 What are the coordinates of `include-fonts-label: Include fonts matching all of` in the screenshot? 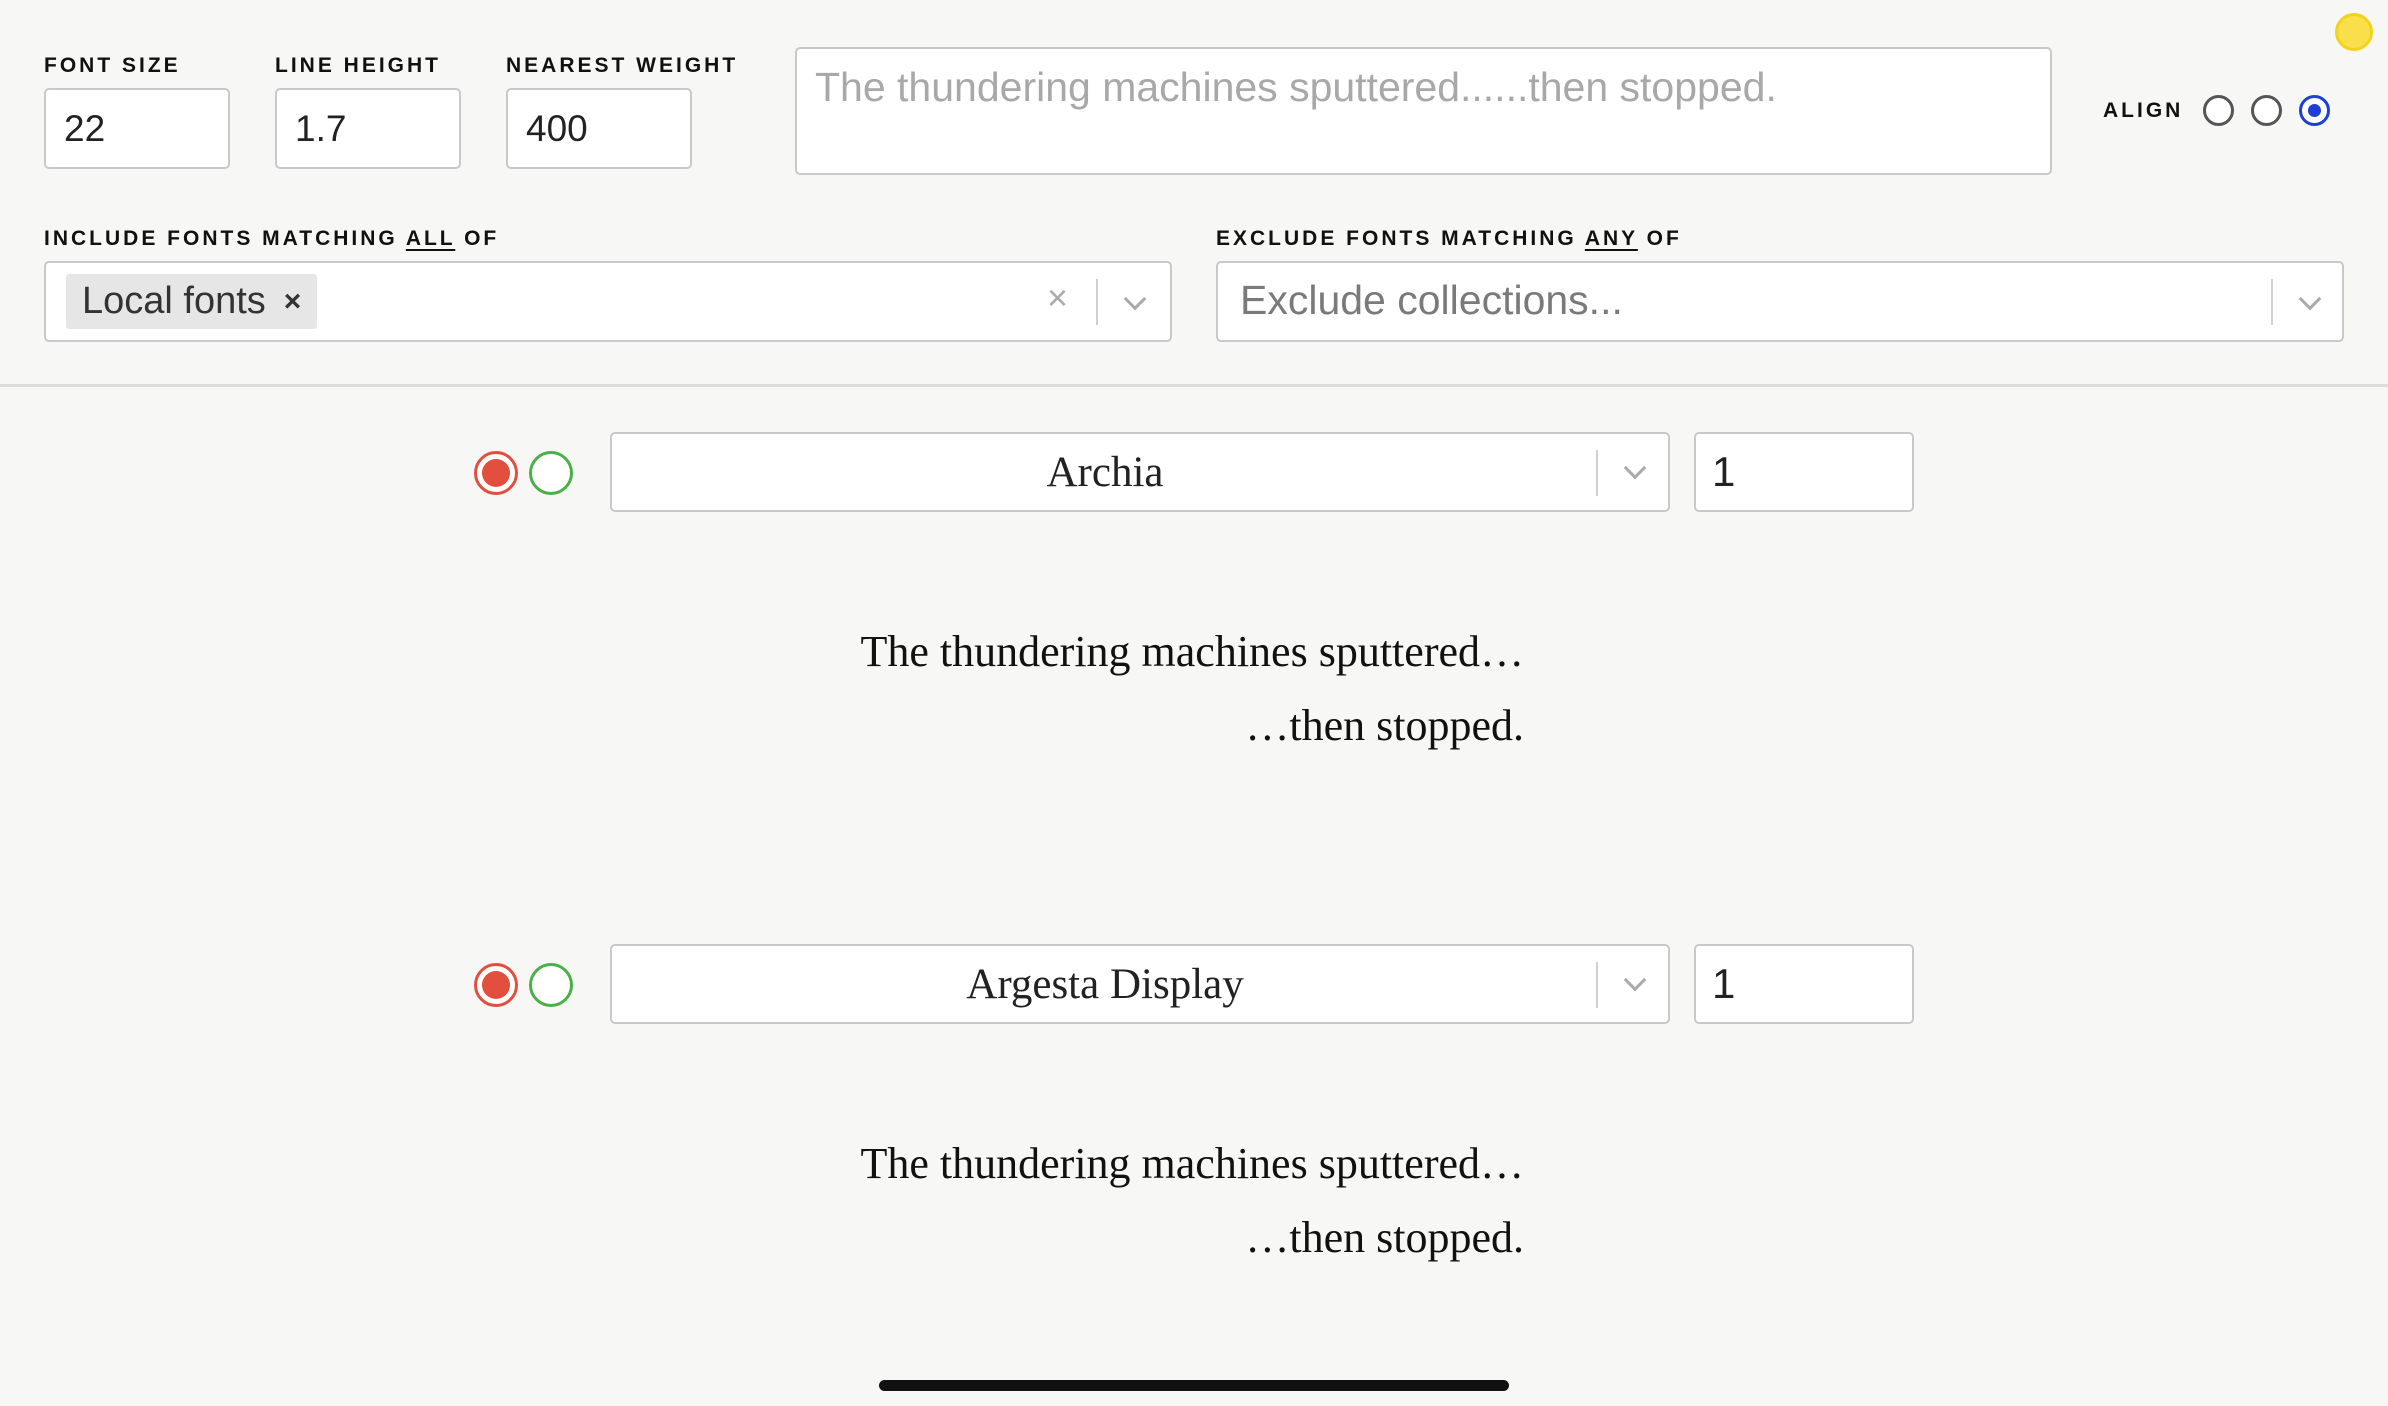 It's located at (271, 239).